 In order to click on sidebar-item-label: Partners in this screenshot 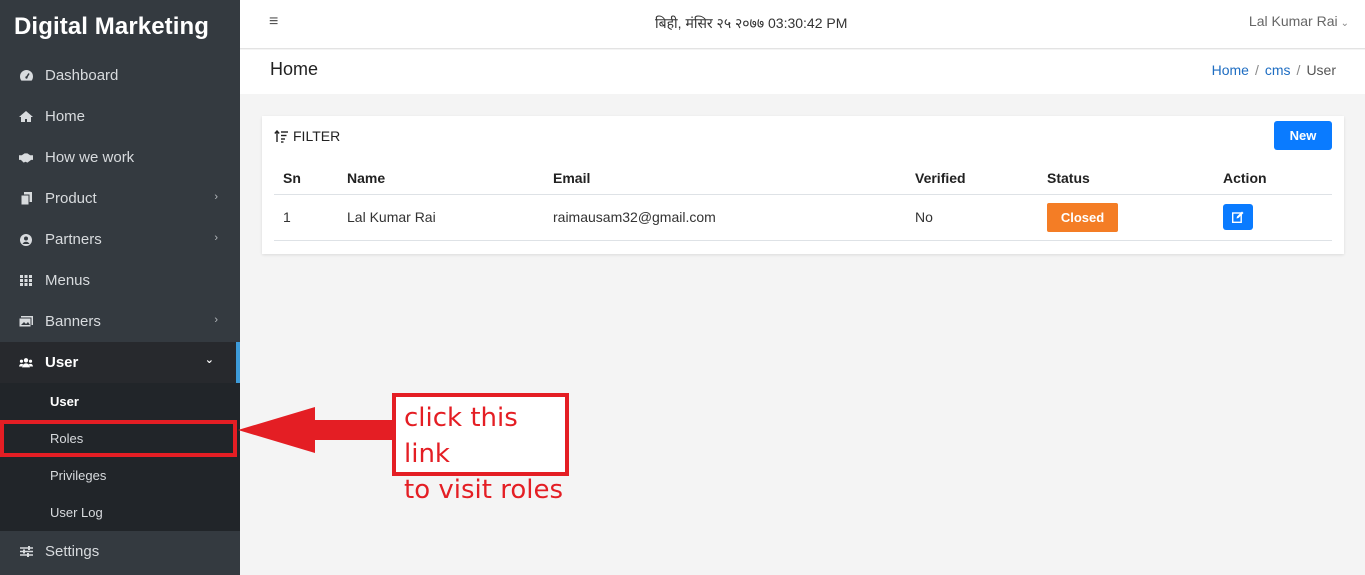, I will do `click(73, 239)`.